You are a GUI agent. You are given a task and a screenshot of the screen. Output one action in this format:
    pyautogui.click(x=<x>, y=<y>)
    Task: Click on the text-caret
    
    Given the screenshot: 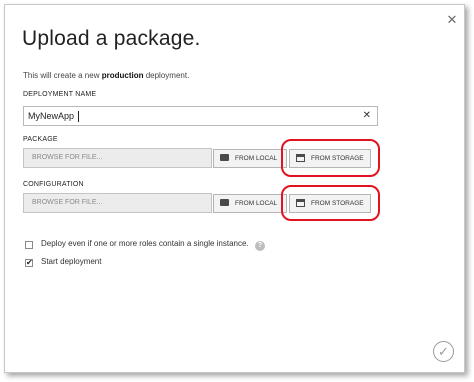 What is the action you would take?
    pyautogui.click(x=78, y=116)
    